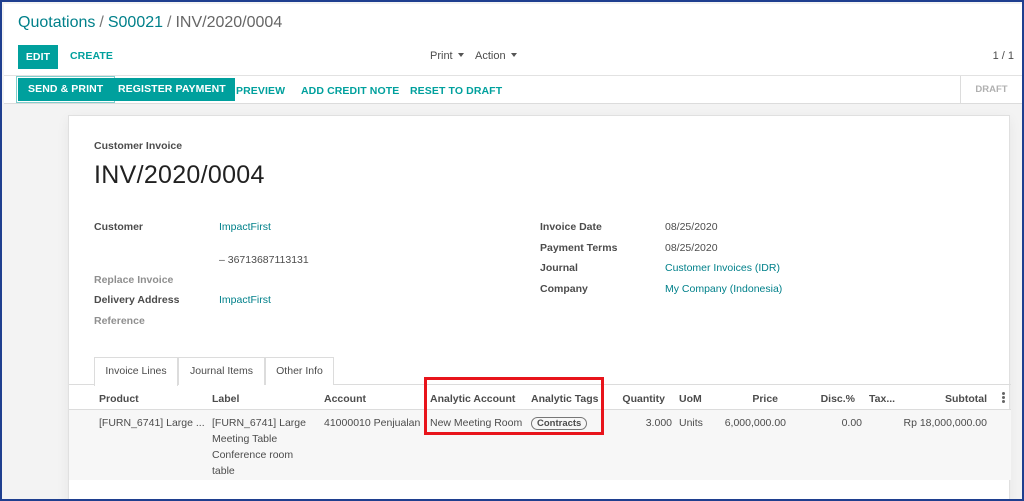 This screenshot has width=1024, height=501. What do you see at coordinates (743, 399) in the screenshot?
I see `column-price: Price` at bounding box center [743, 399].